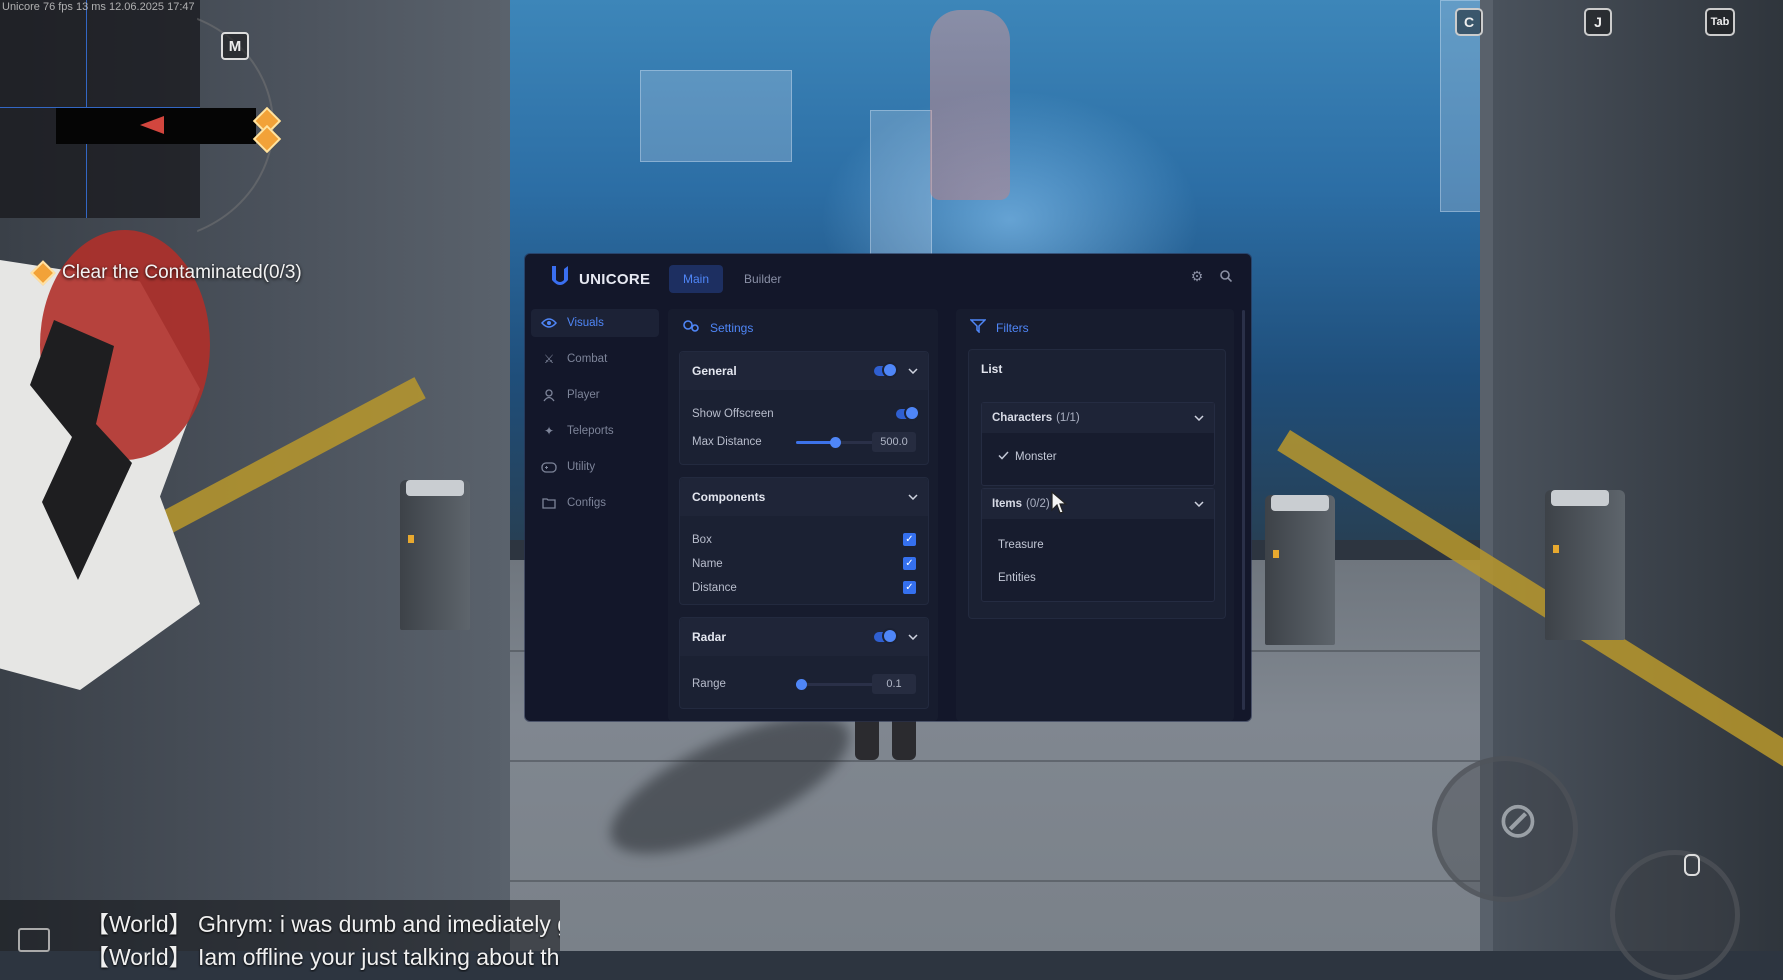 The width and height of the screenshot is (1783, 980). I want to click on list-title: List, so click(992, 369).